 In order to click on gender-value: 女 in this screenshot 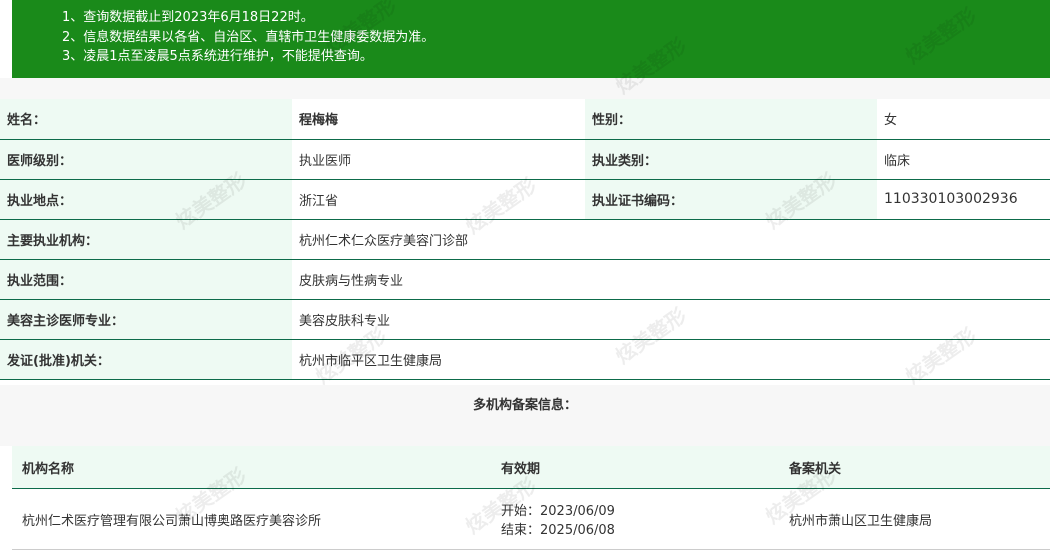, I will do `click(963, 119)`.